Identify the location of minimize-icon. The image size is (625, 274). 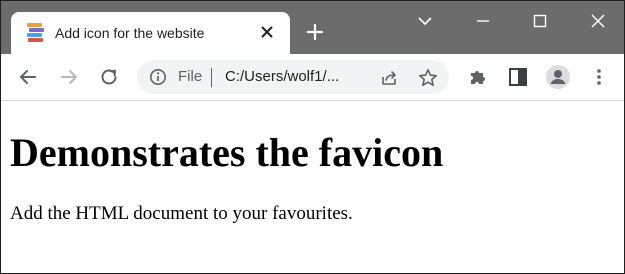
(483, 21).